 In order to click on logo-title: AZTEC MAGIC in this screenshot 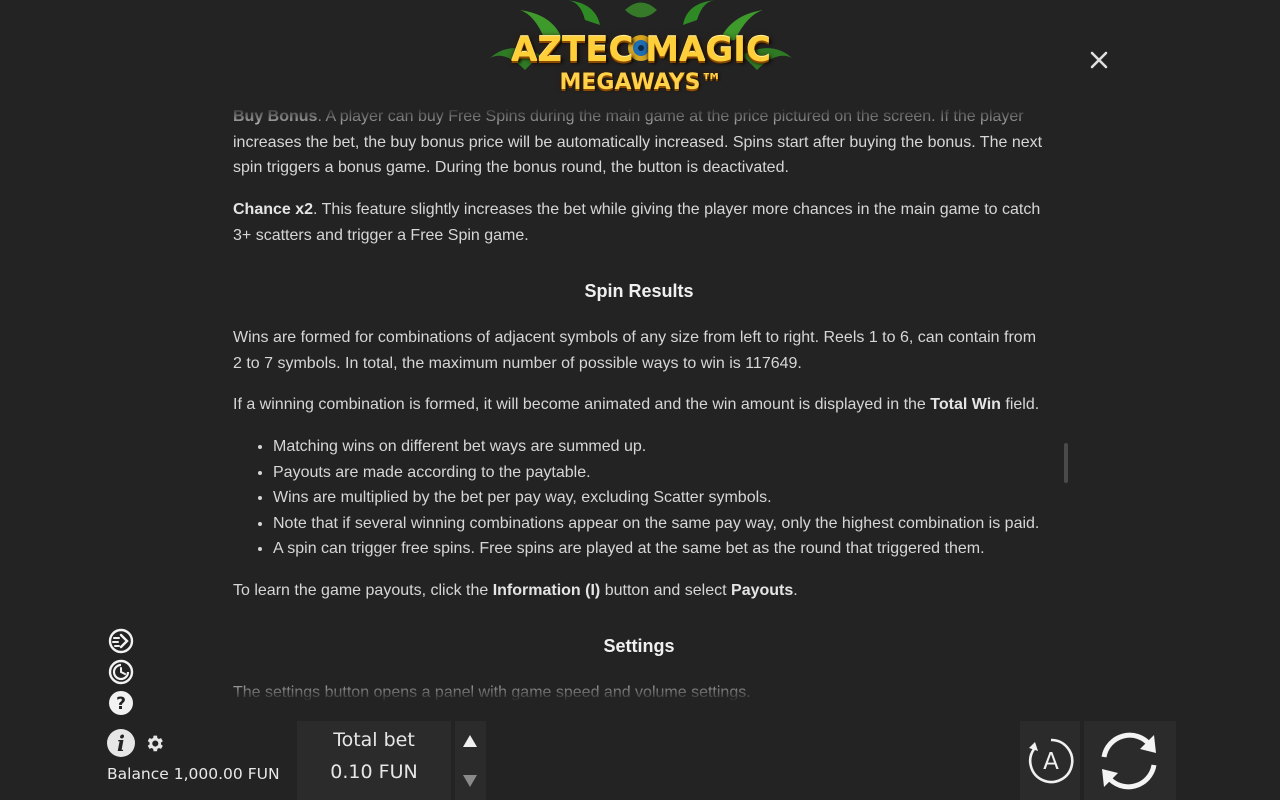, I will do `click(641, 50)`.